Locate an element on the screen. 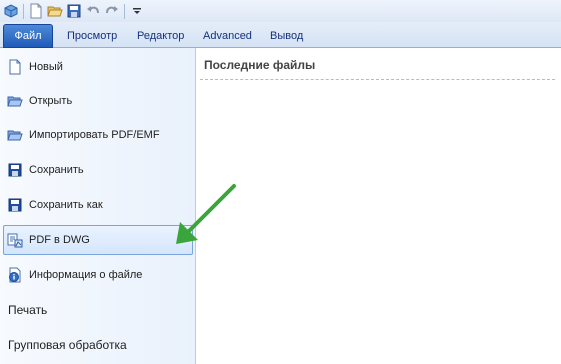 The width and height of the screenshot is (561, 364). quick-access-toolbar is located at coordinates (280, 11).